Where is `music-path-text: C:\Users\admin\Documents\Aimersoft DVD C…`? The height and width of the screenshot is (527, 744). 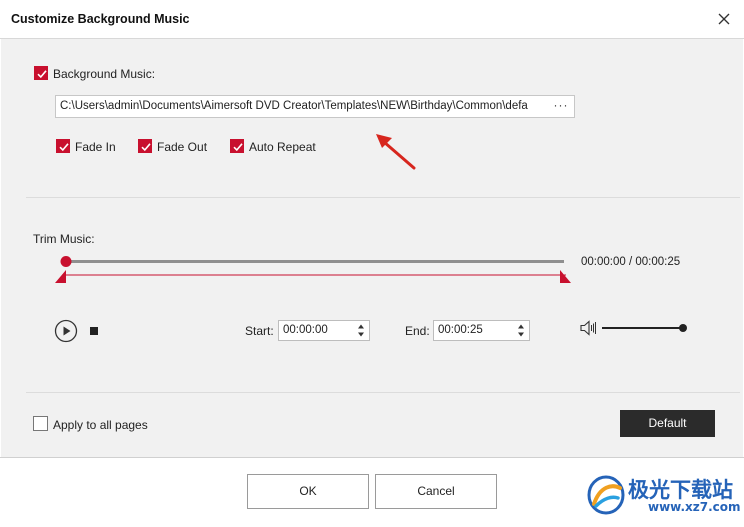 music-path-text: C:\Users\admin\Documents\Aimersoft DVD C… is located at coordinates (294, 106).